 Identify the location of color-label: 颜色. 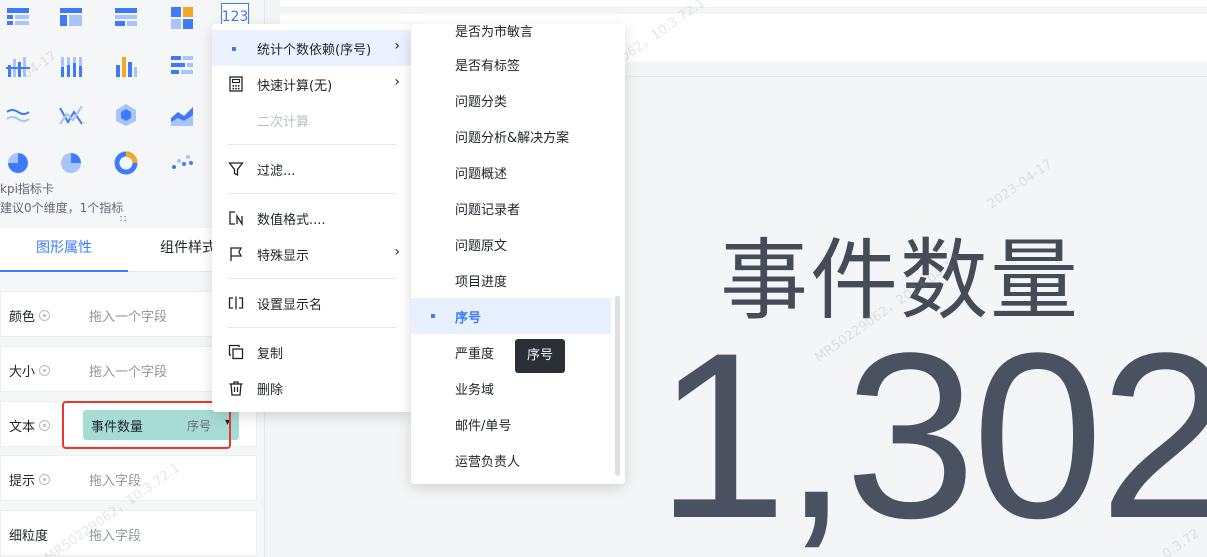
(30, 315).